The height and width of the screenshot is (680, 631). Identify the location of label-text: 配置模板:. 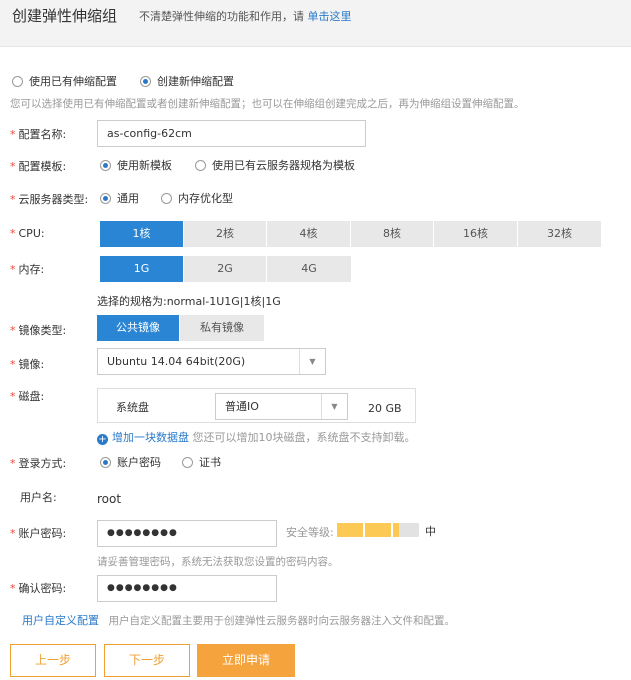
(42, 166).